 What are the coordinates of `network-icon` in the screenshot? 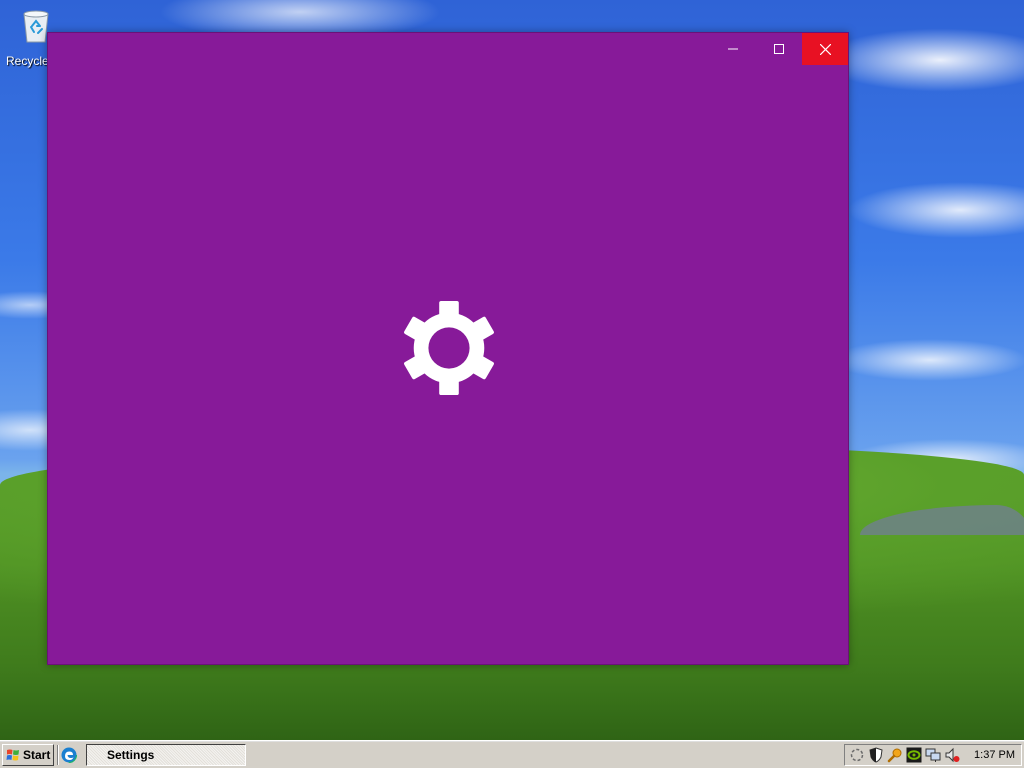 It's located at (933, 755).